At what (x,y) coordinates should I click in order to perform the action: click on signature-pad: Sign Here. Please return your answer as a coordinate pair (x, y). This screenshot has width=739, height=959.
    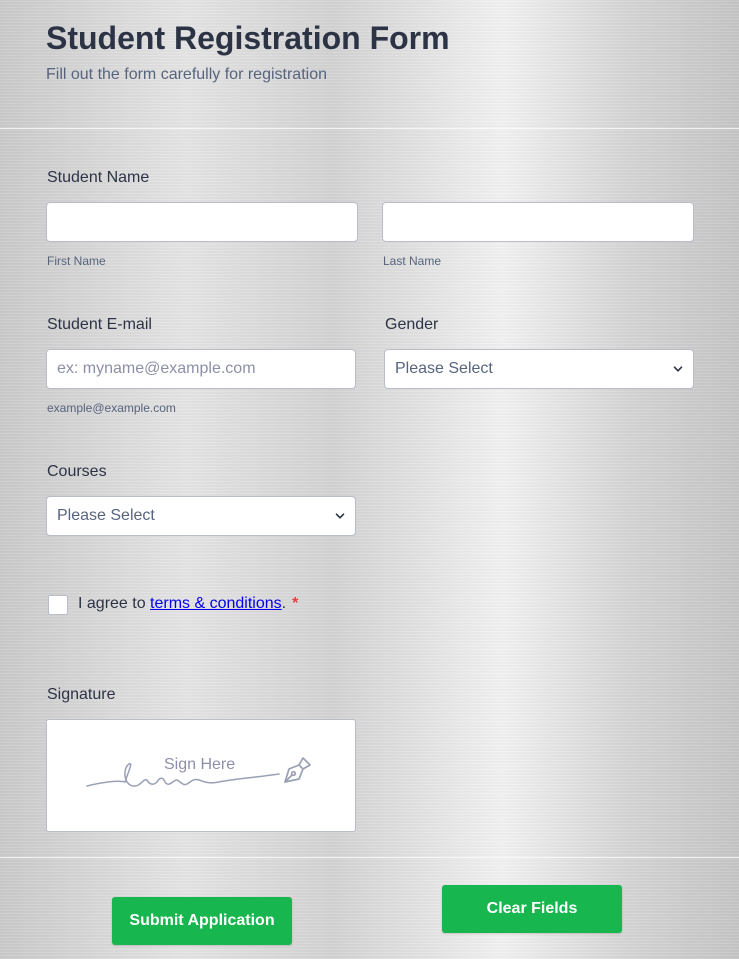
    Looking at the image, I should click on (201, 775).